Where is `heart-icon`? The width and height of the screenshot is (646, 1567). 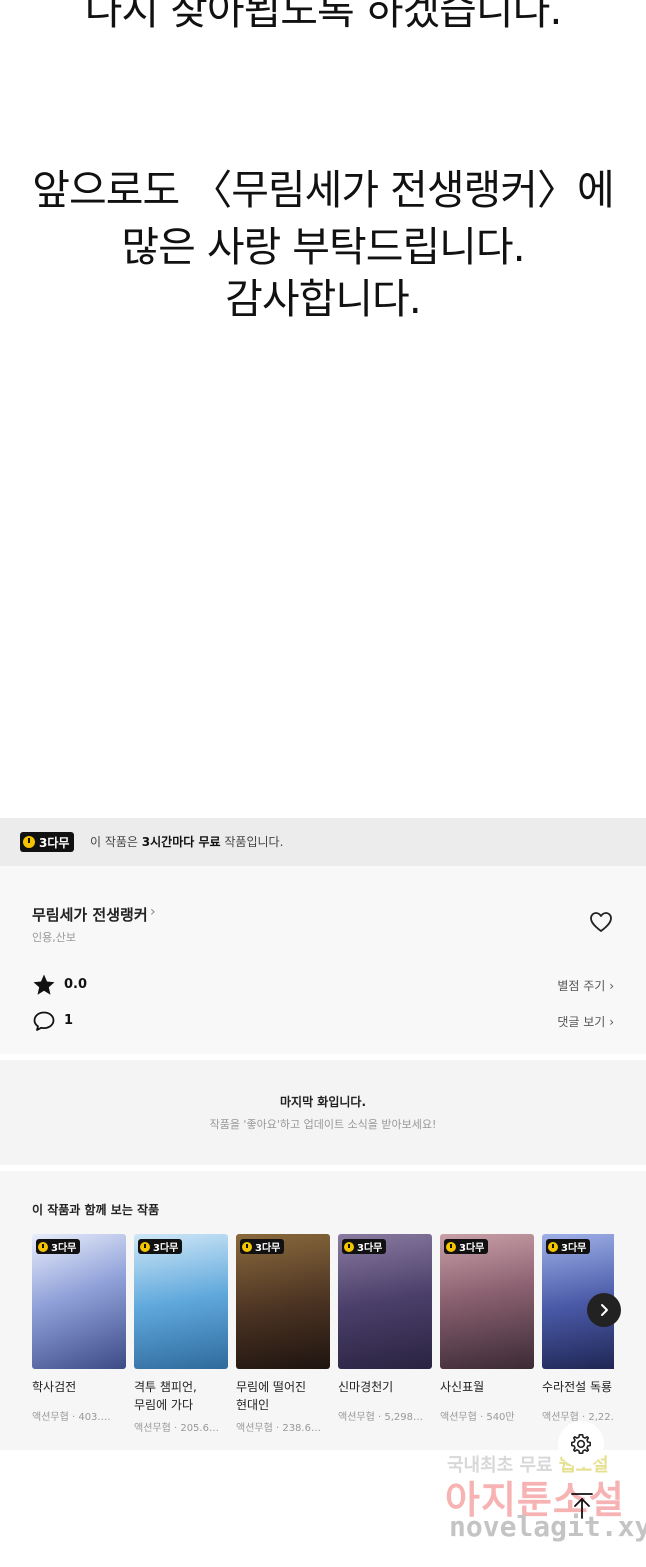
heart-icon is located at coordinates (601, 922).